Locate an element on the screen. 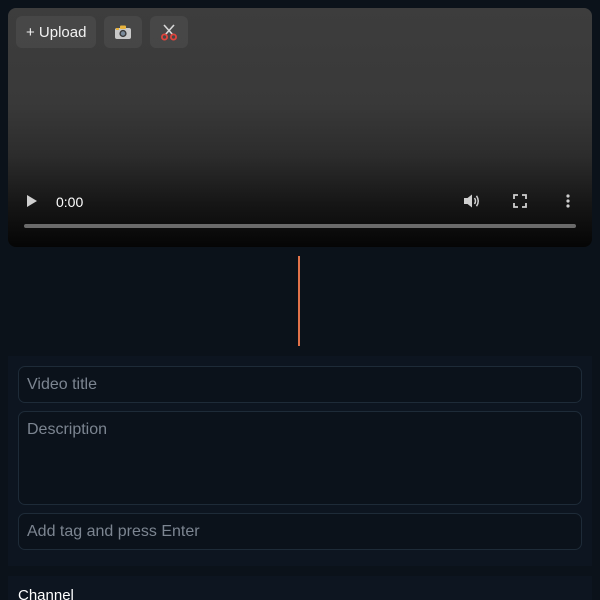 This screenshot has height=600, width=600. screenshot-button is located at coordinates (123, 32).